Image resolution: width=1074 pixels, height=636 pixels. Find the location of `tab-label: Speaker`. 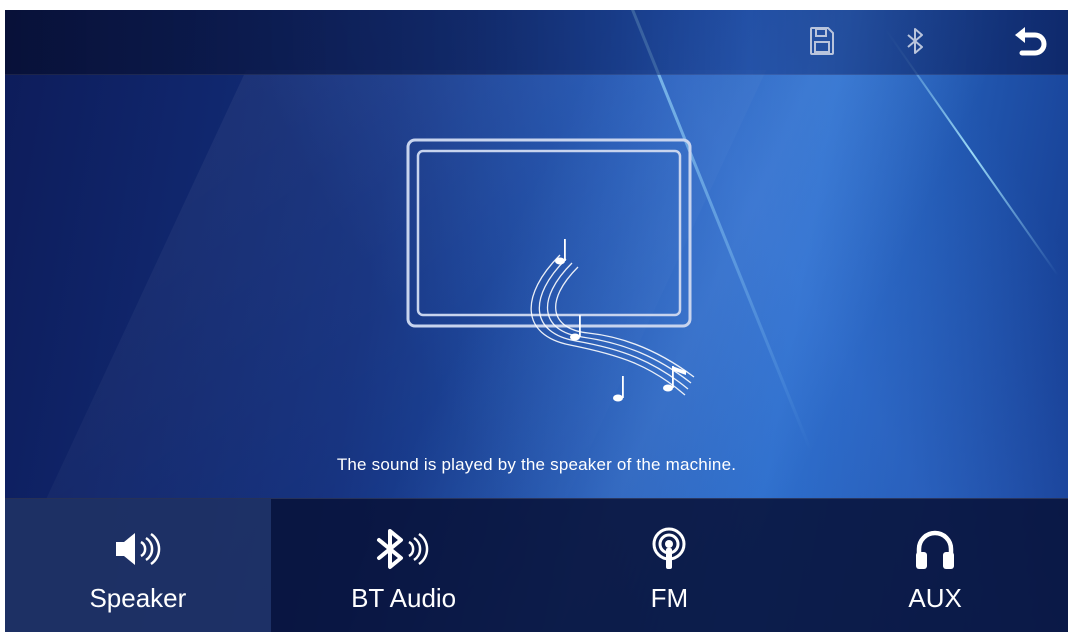

tab-label: Speaker is located at coordinates (138, 598).